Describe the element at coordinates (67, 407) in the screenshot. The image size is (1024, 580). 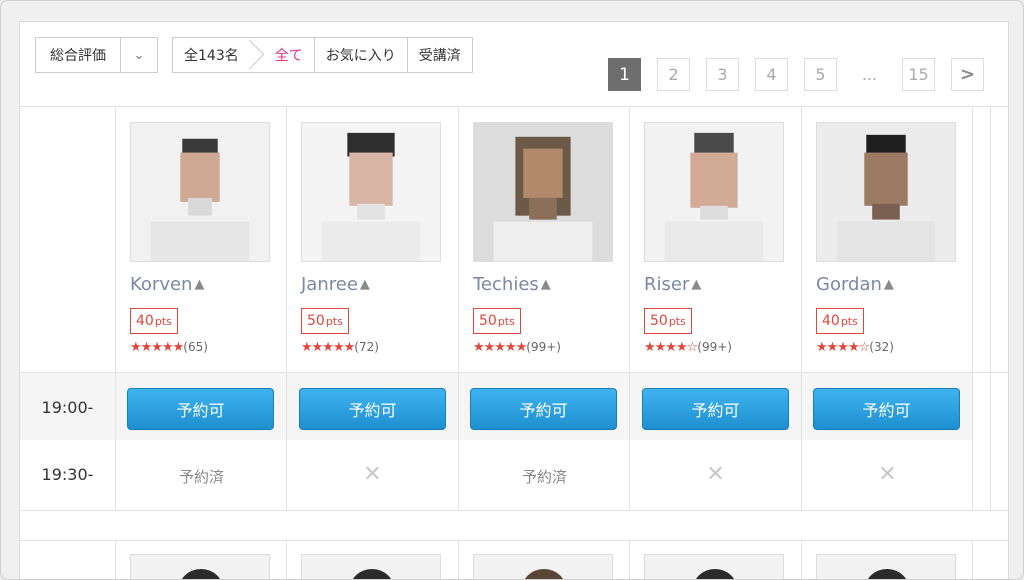
I see `time-slot-label: 19:00-` at that location.